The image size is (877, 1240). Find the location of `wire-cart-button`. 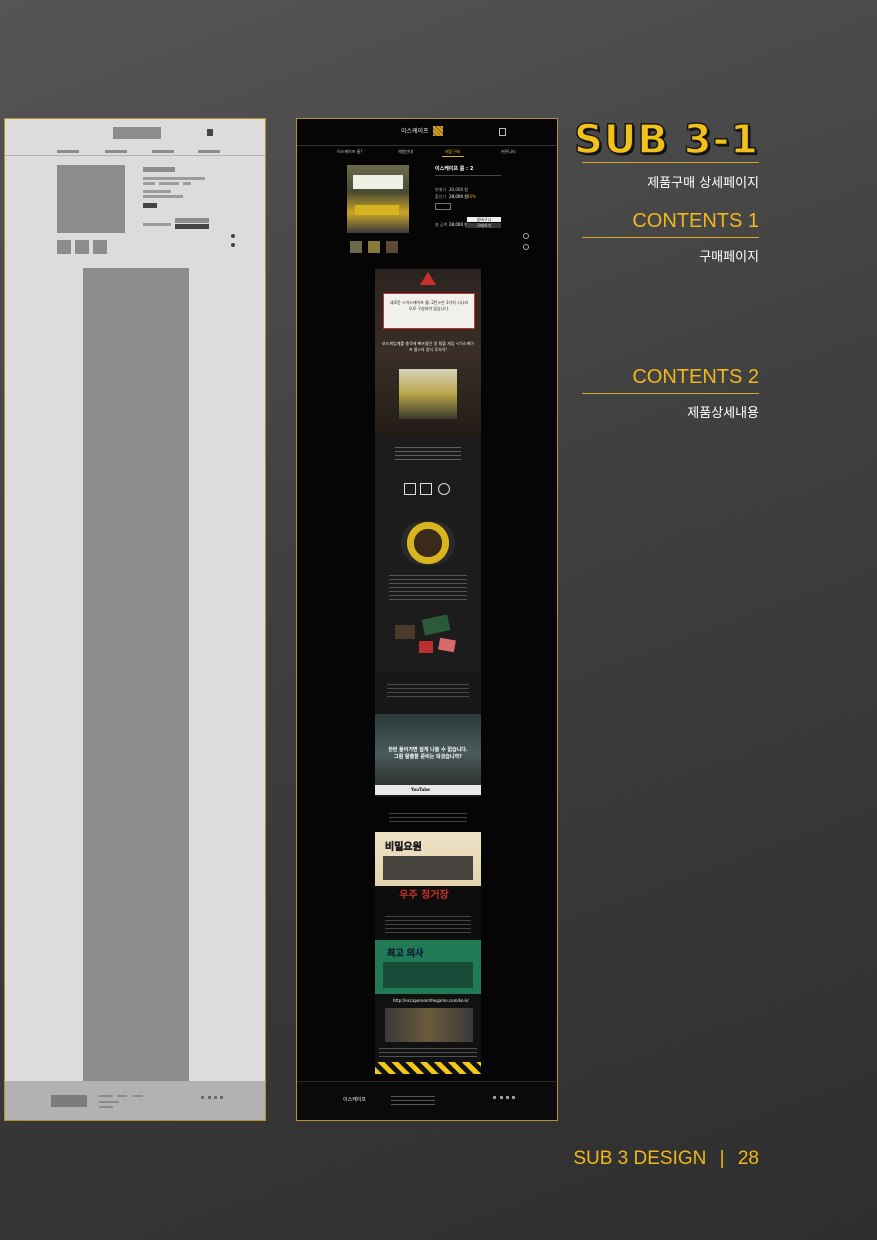

wire-cart-button is located at coordinates (192, 220).